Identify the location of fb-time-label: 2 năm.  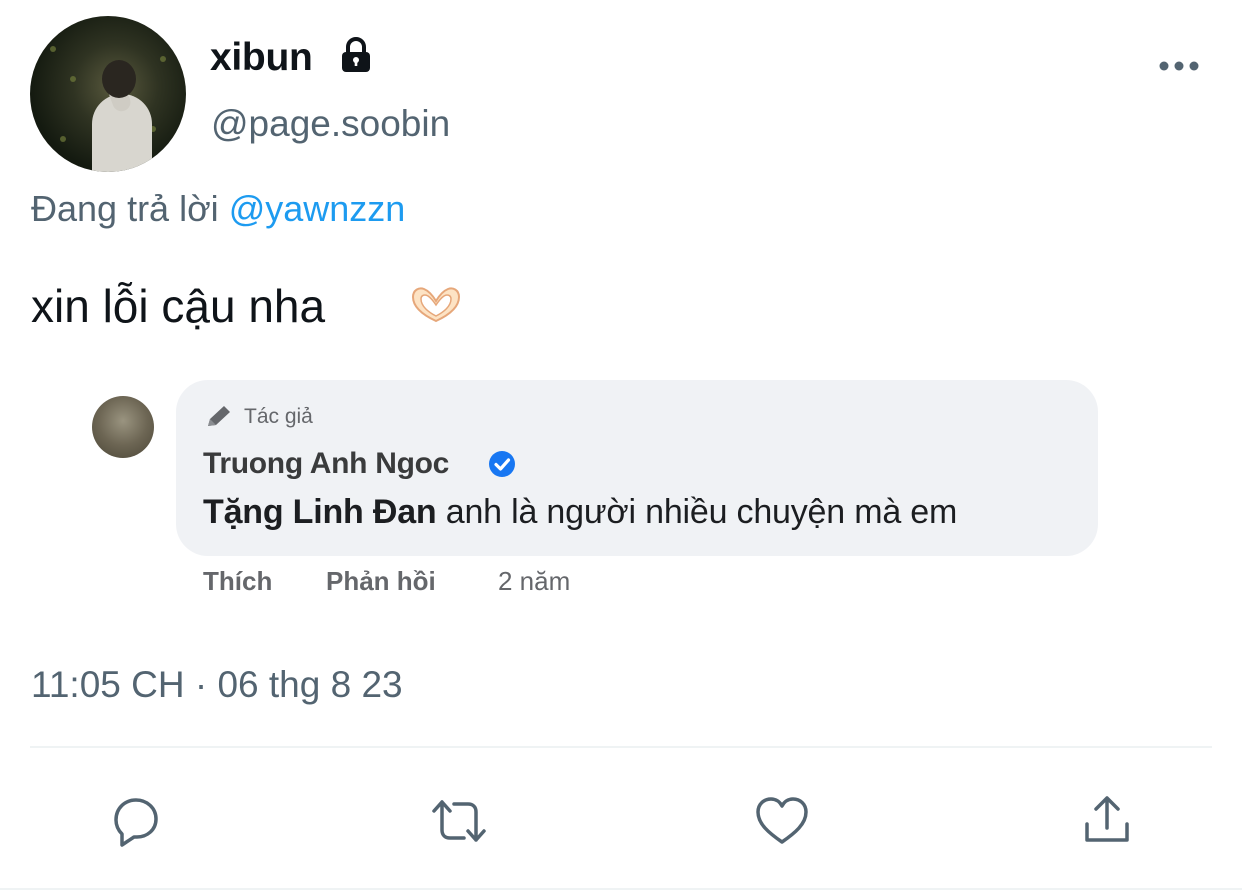
(534, 581).